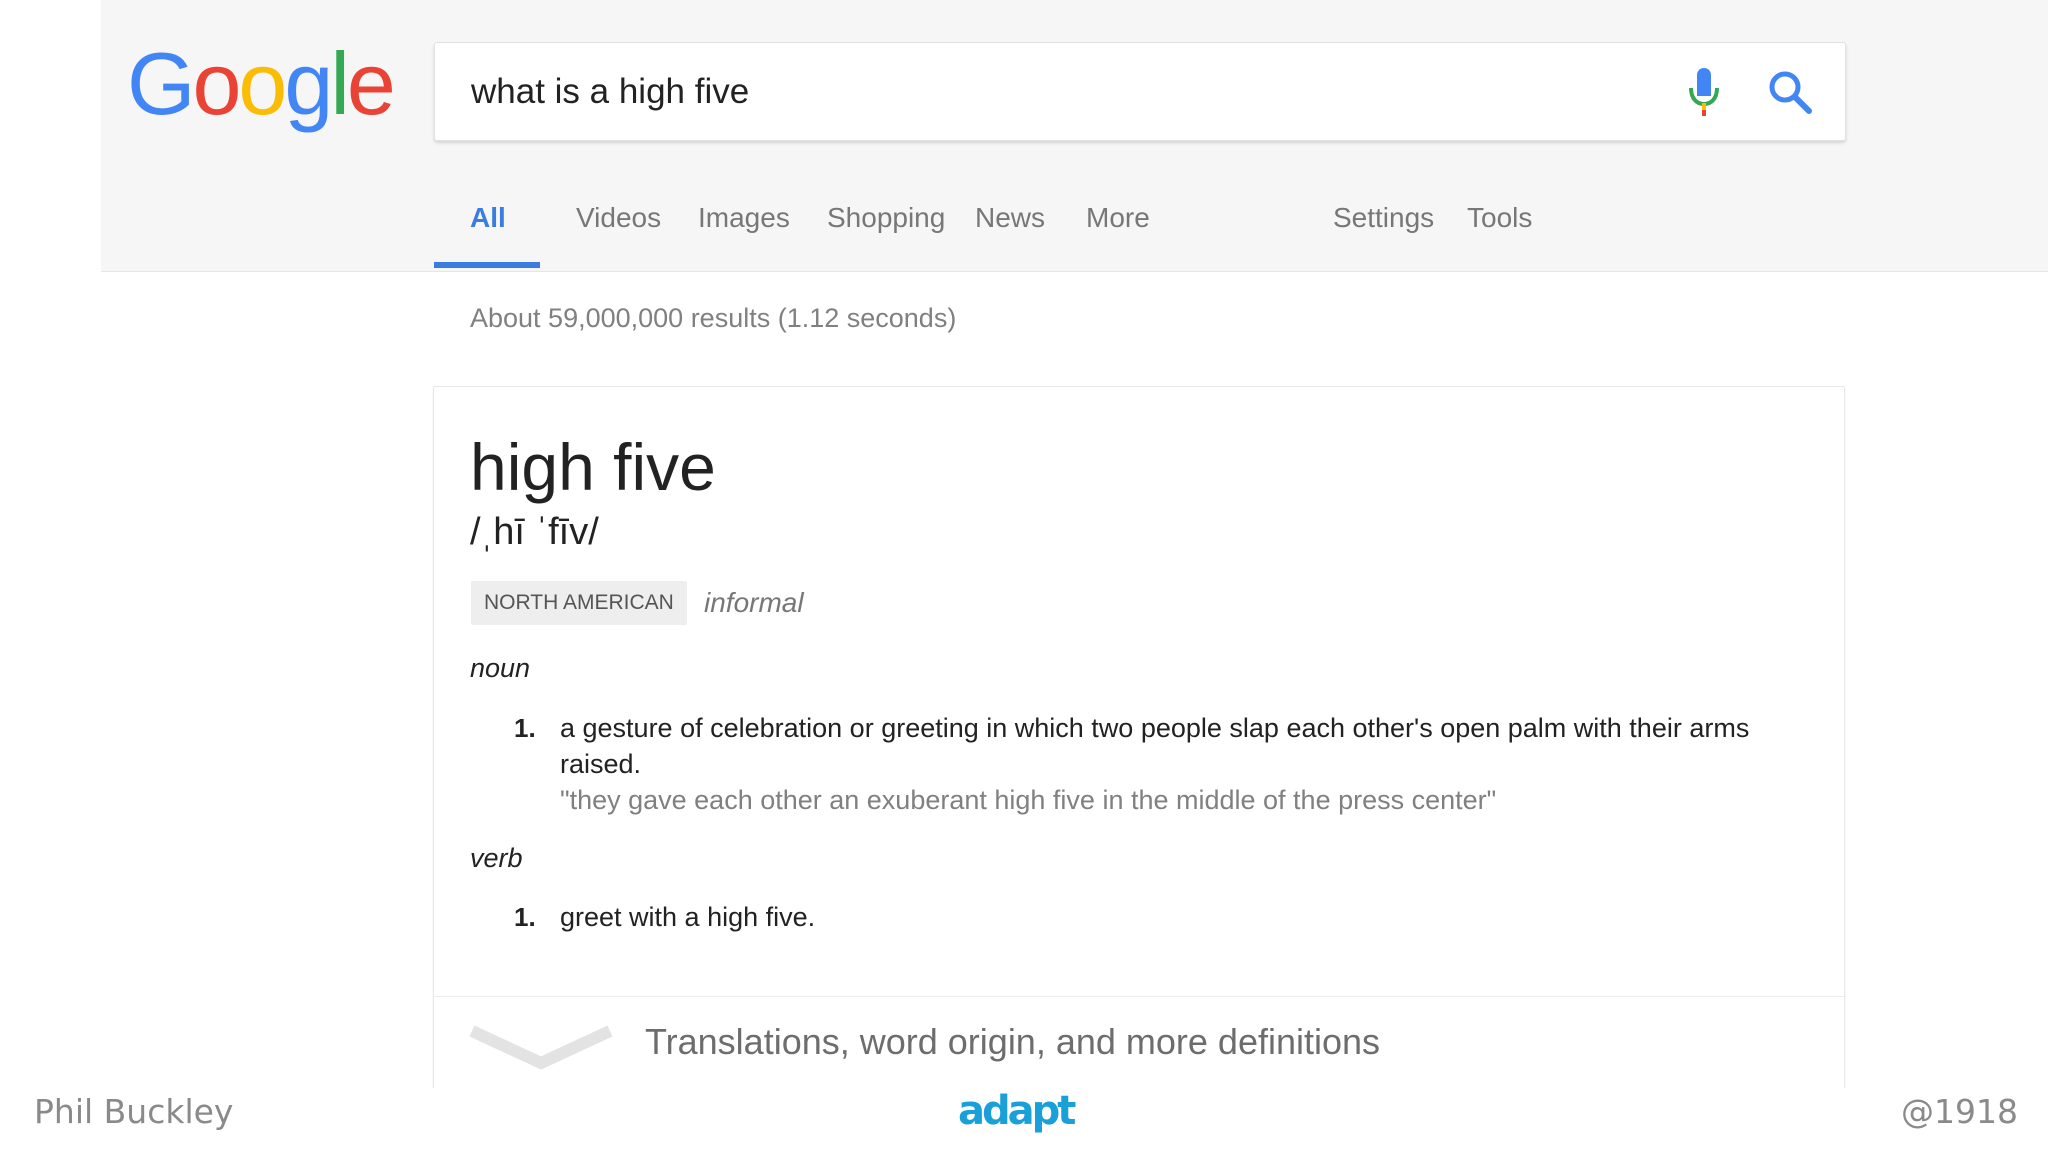  I want to click on tab-tools: Tools, so click(1499, 218).